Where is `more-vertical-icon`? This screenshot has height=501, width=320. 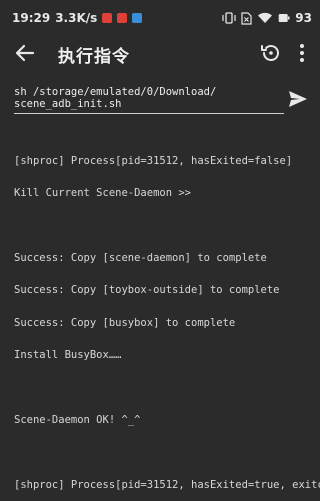 more-vertical-icon is located at coordinates (302, 53).